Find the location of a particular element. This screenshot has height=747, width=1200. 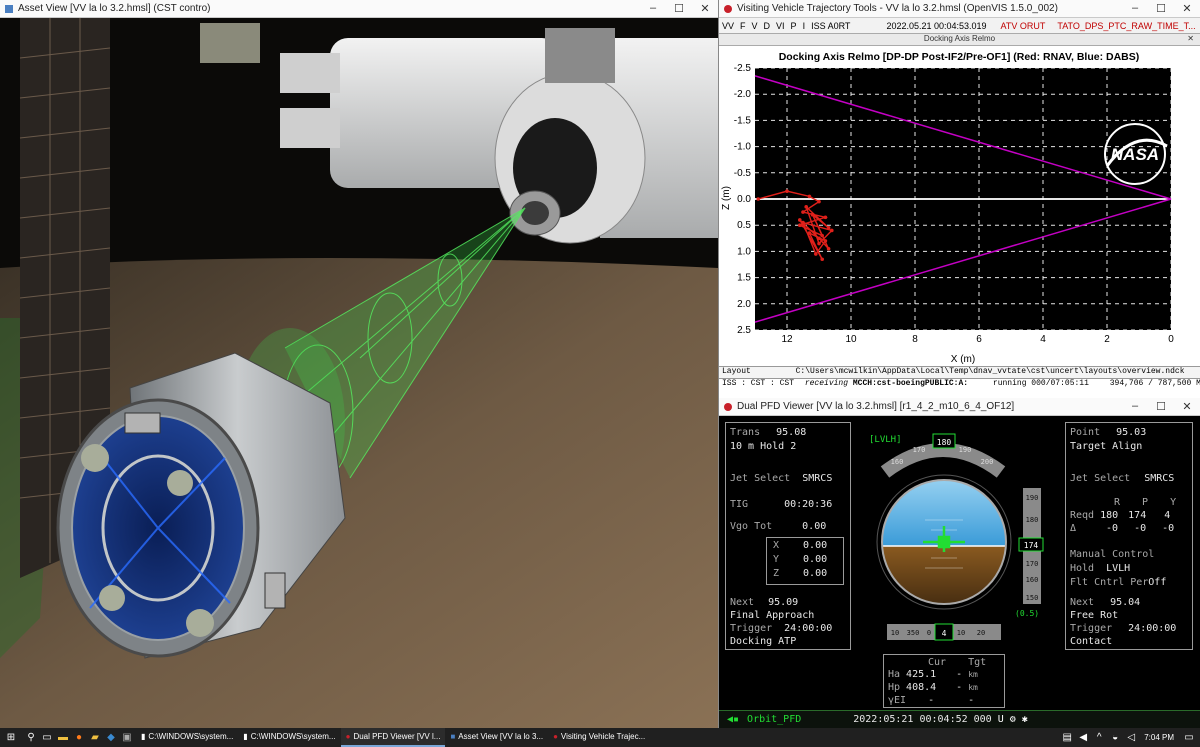

unit-icon: U is located at coordinates (1001, 719).